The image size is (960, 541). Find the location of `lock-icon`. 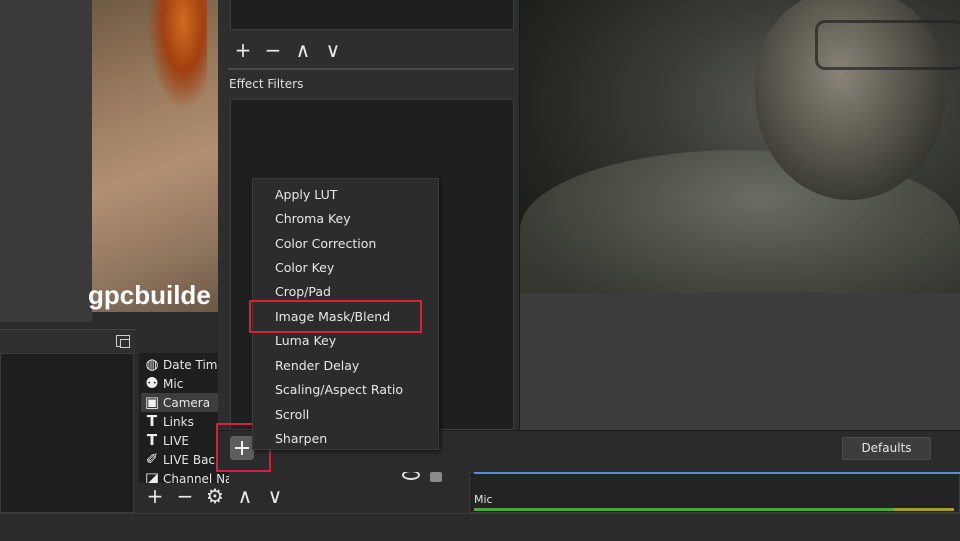

lock-icon is located at coordinates (436, 477).